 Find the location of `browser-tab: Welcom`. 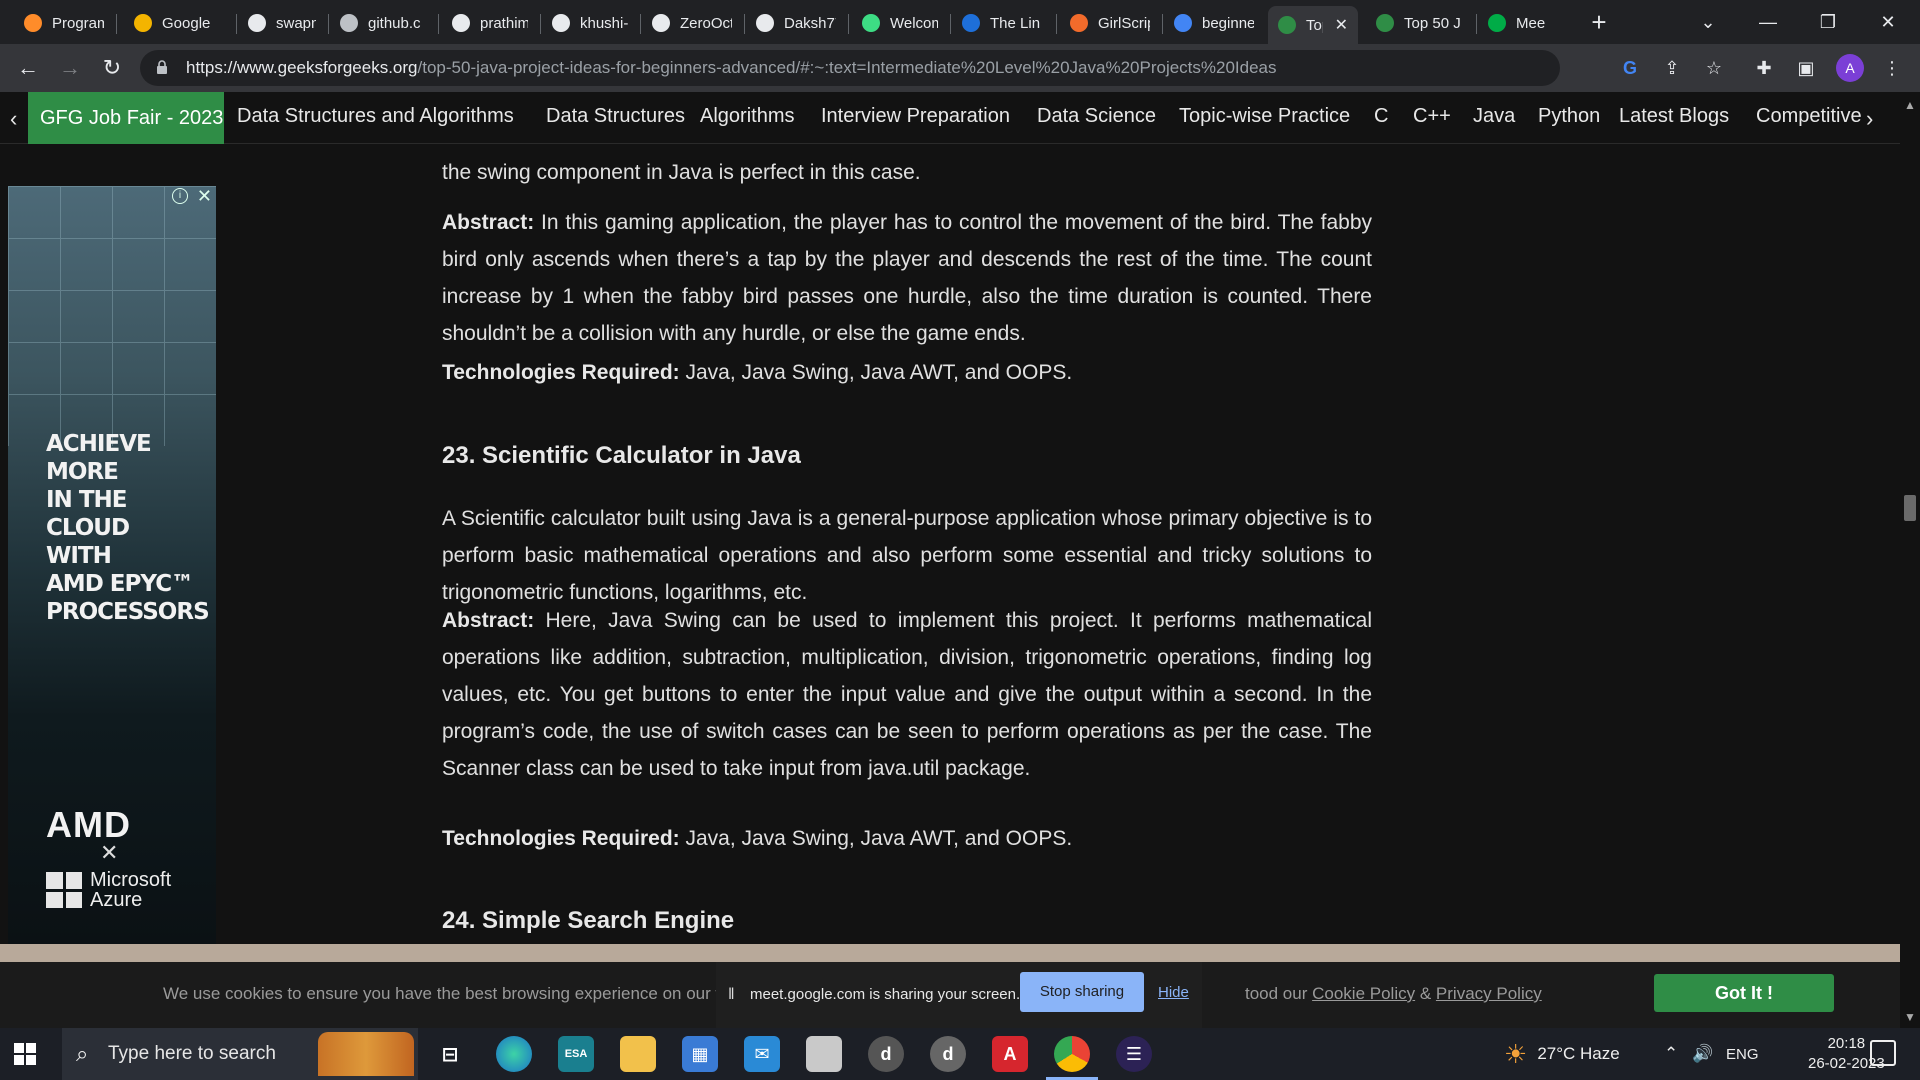

browser-tab: Welcom is located at coordinates (900, 23).